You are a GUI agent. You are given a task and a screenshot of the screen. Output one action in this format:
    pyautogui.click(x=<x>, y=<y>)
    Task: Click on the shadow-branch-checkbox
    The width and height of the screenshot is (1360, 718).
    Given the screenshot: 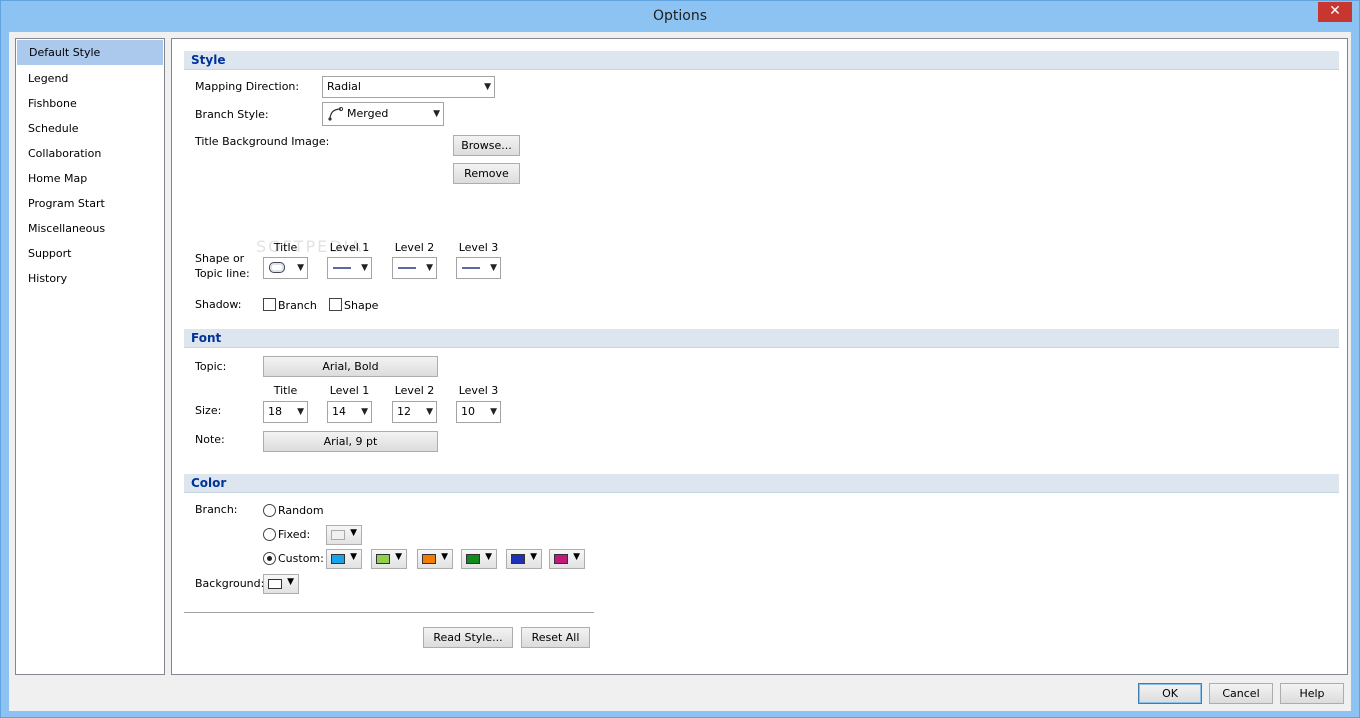 What is the action you would take?
    pyautogui.click(x=269, y=304)
    